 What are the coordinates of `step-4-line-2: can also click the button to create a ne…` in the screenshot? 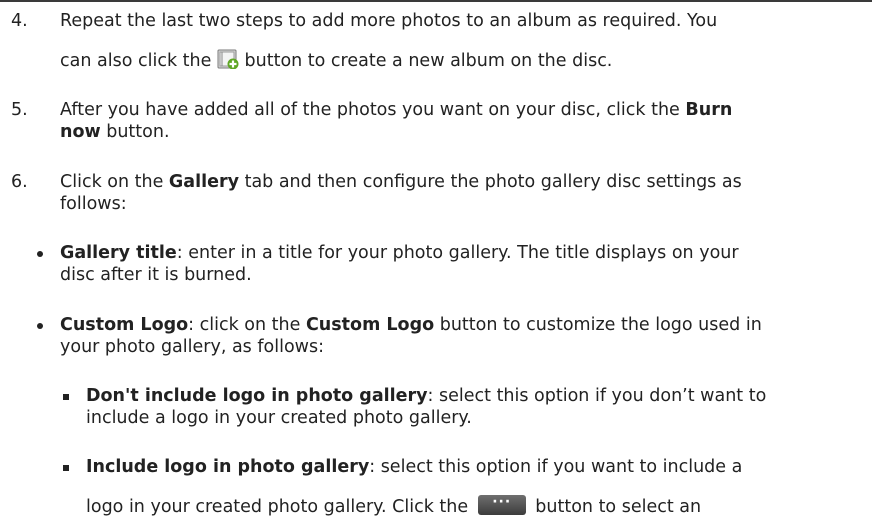 It's located at (336, 62).